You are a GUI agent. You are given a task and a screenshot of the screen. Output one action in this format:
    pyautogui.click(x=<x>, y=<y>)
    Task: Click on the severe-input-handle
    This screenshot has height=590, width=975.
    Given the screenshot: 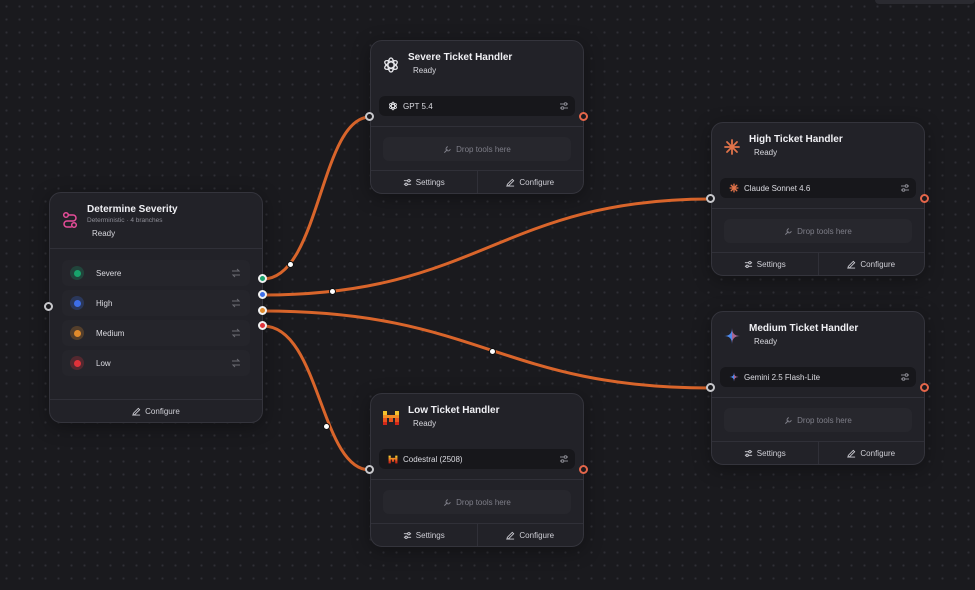 What is the action you would take?
    pyautogui.click(x=369, y=116)
    